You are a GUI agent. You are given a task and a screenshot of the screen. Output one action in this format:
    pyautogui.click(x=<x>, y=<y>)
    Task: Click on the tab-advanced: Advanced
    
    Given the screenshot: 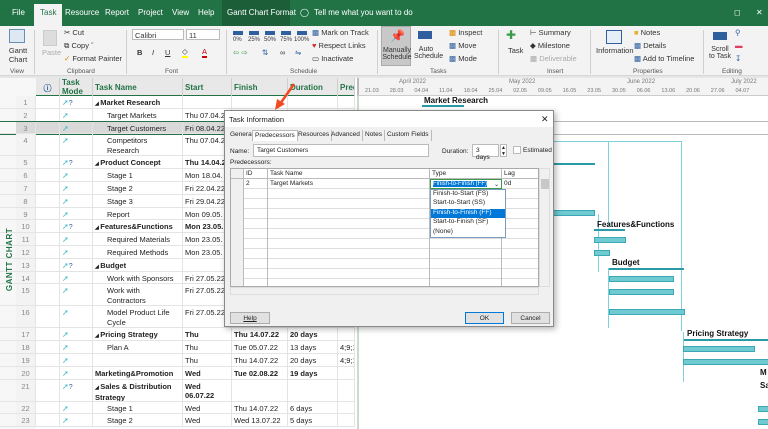 What is the action you would take?
    pyautogui.click(x=346, y=135)
    